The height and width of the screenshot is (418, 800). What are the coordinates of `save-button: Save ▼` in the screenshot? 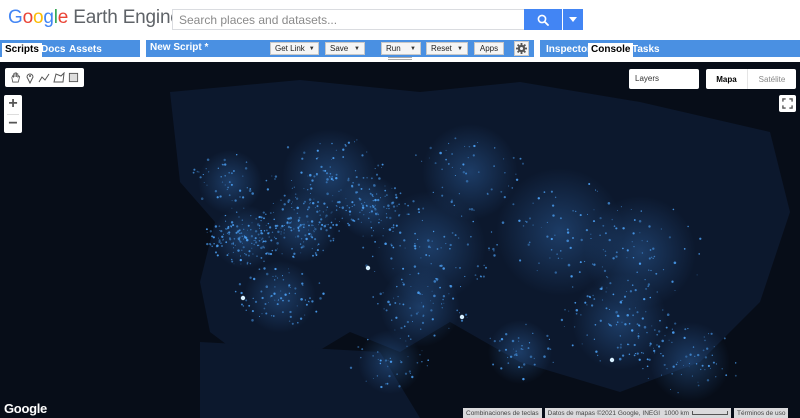 It's located at (345, 48).